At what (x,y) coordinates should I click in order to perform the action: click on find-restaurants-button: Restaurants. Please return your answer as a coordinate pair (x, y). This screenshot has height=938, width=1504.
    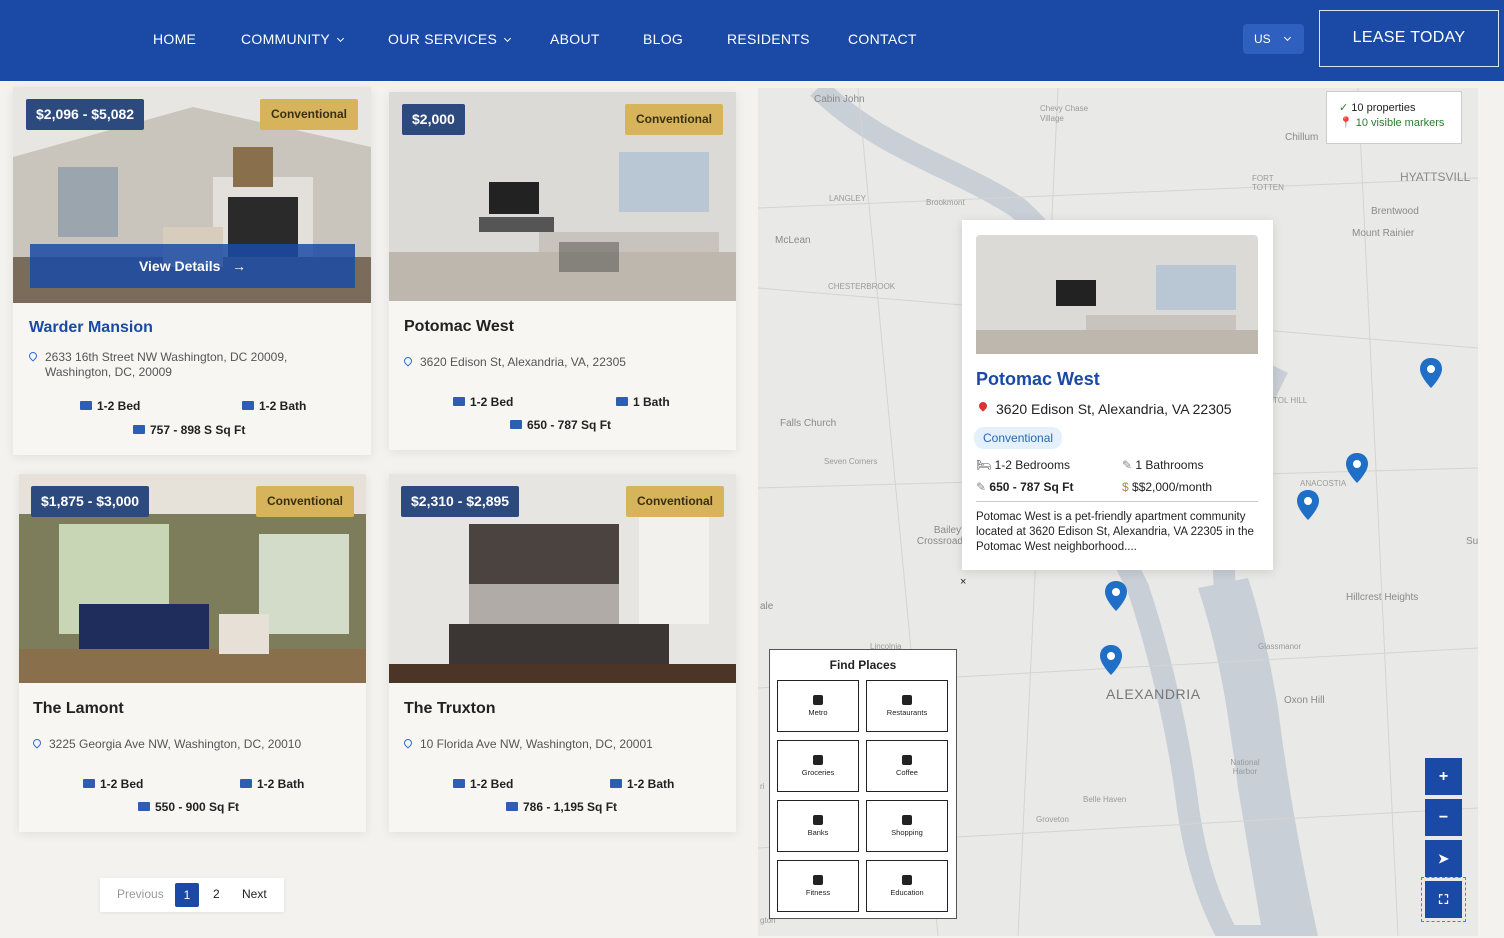
    Looking at the image, I should click on (907, 706).